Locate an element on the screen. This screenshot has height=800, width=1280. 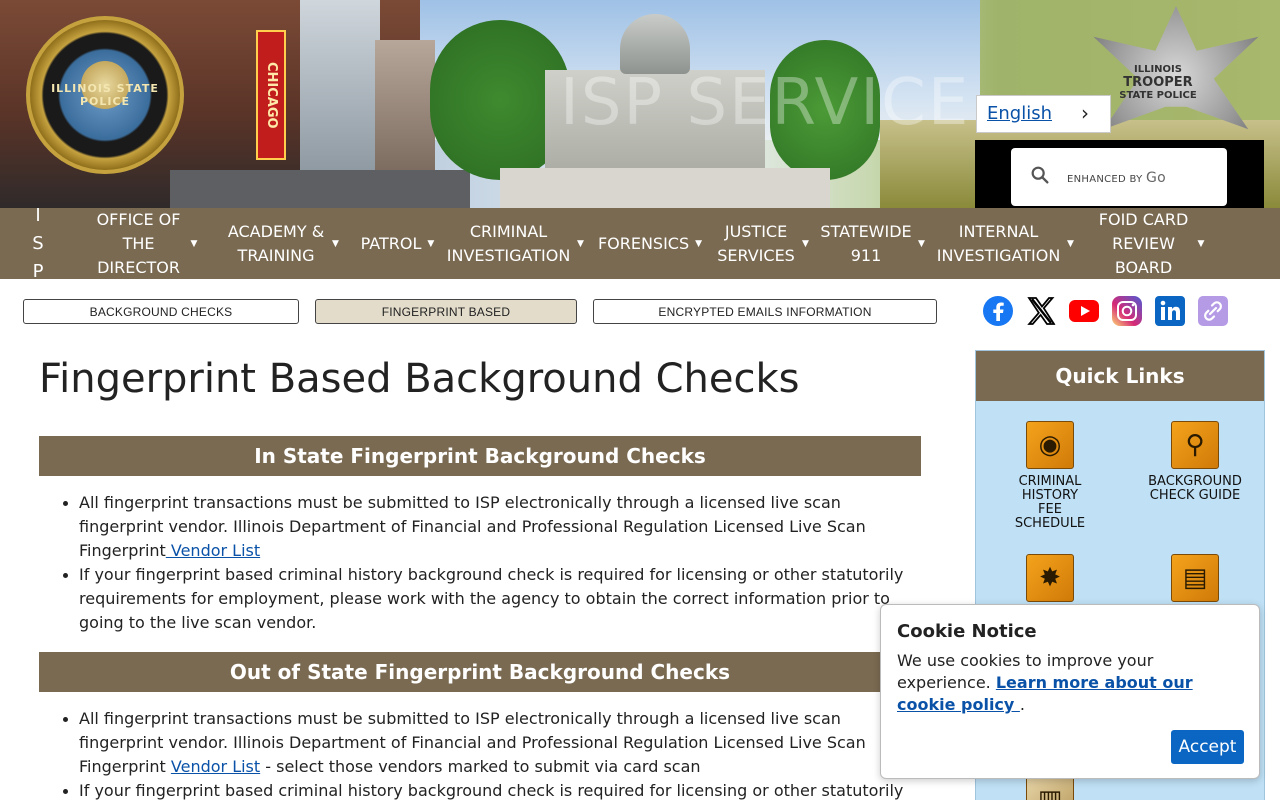
language-selector: English › is located at coordinates (1043, 114).